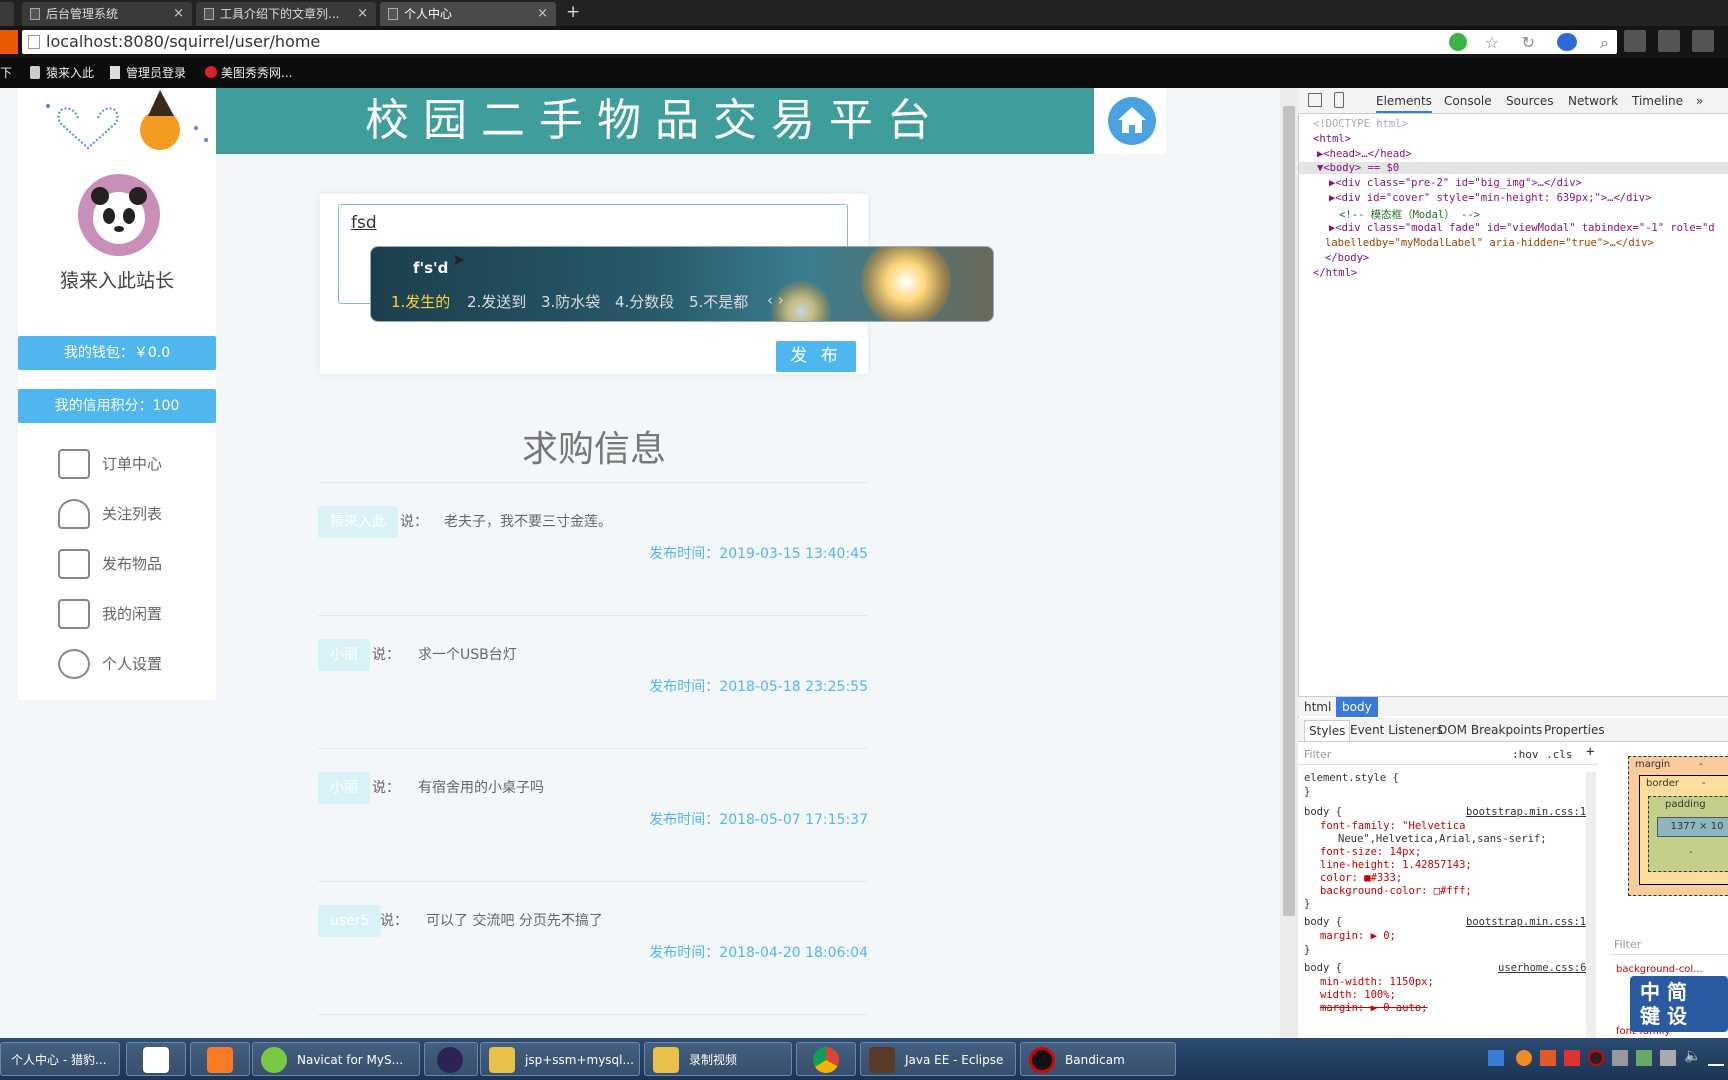 The image size is (1728, 1080). What do you see at coordinates (1335, 273) in the screenshot?
I see `dom-node: </html>` at bounding box center [1335, 273].